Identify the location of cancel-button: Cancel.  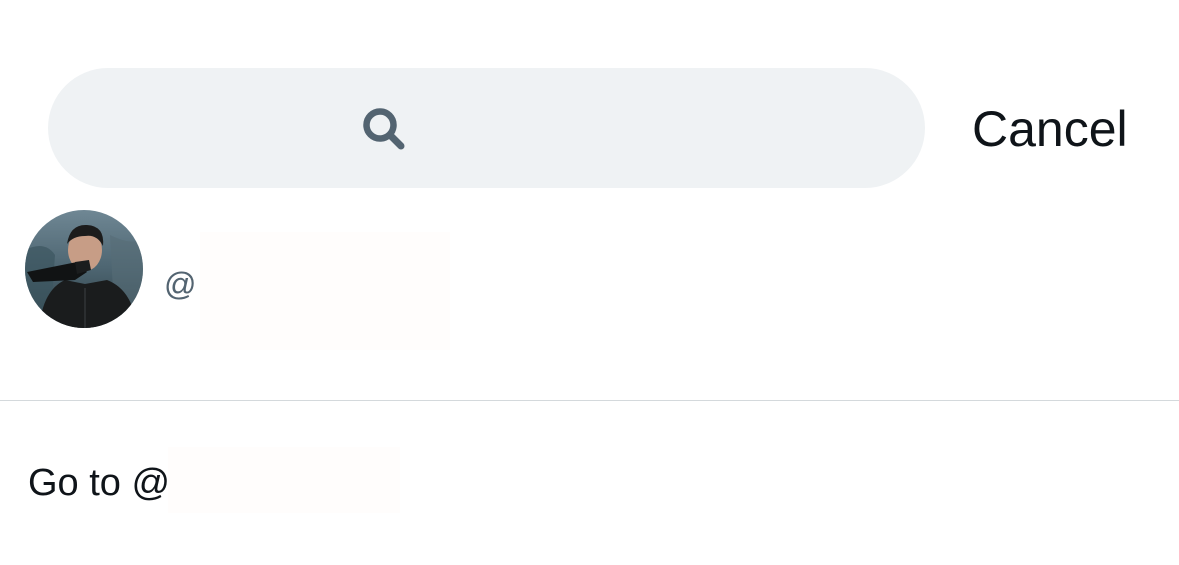
(1050, 129).